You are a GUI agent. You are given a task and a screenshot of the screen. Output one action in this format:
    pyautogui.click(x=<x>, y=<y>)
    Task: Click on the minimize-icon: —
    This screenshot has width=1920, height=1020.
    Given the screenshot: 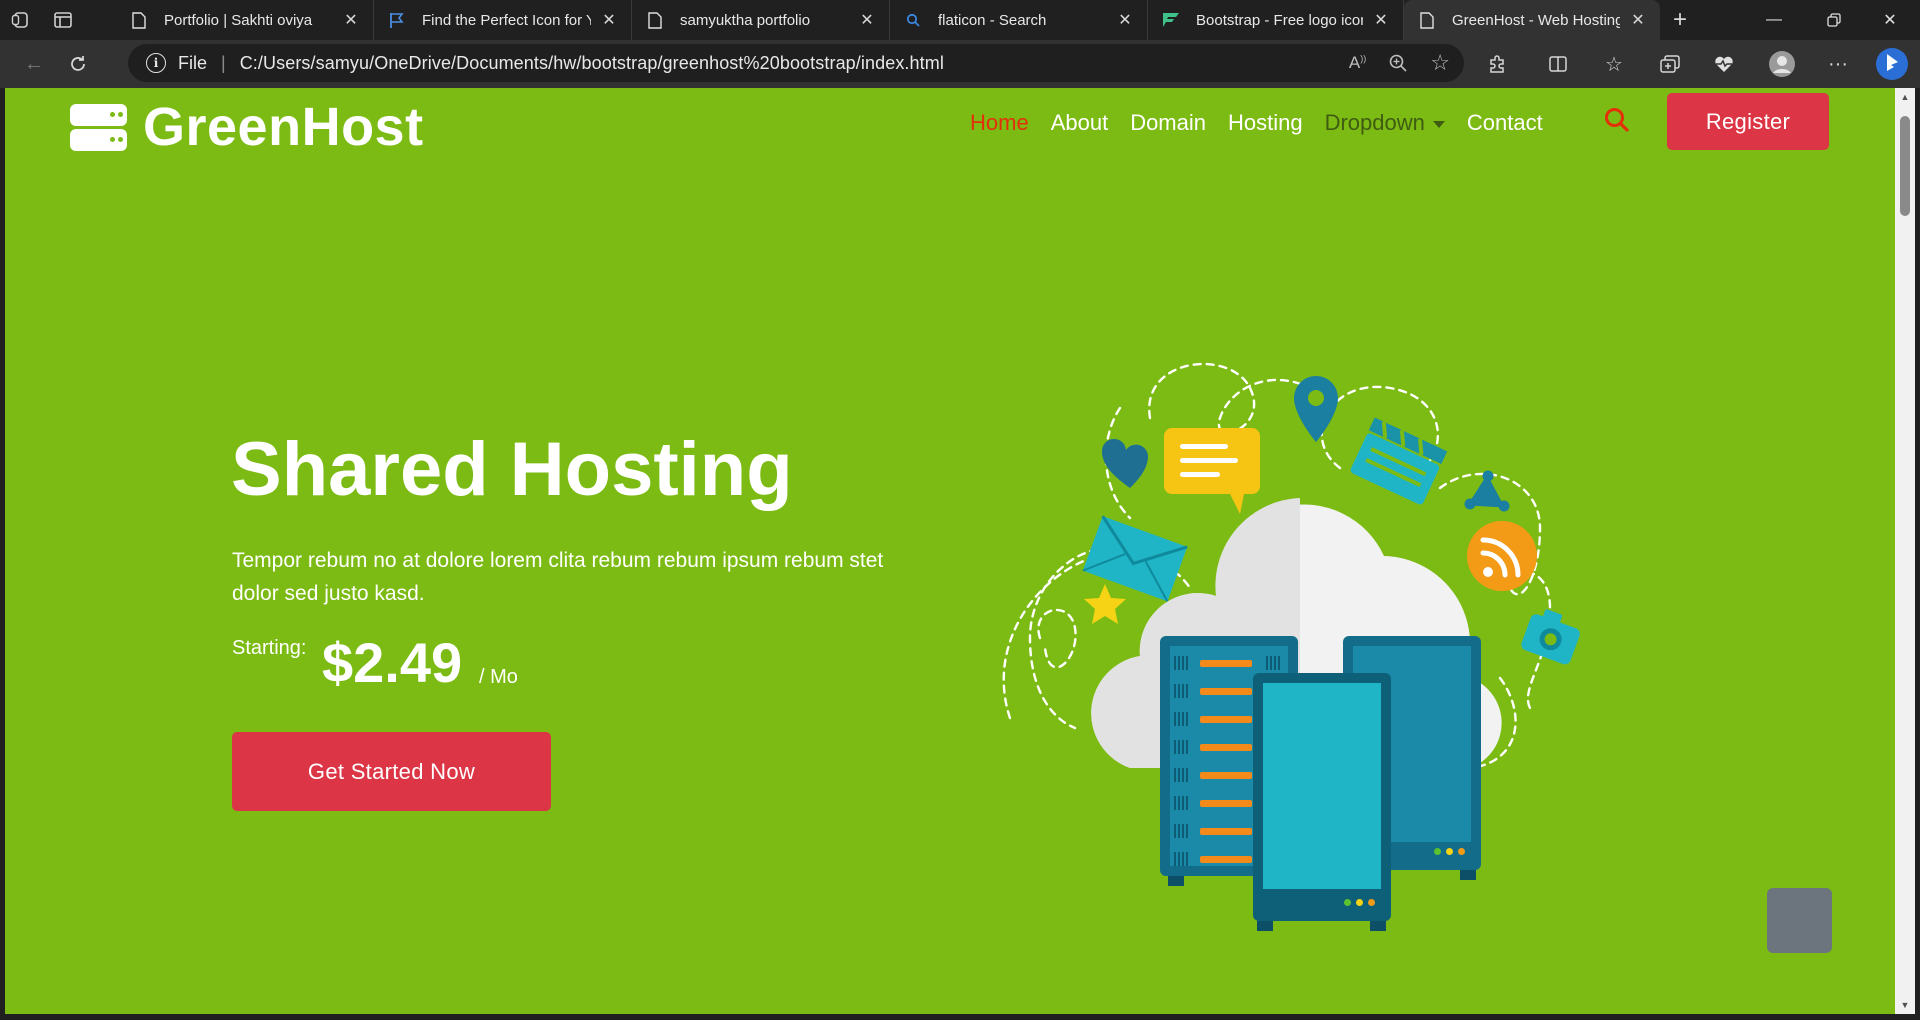 What is the action you would take?
    pyautogui.click(x=1774, y=19)
    